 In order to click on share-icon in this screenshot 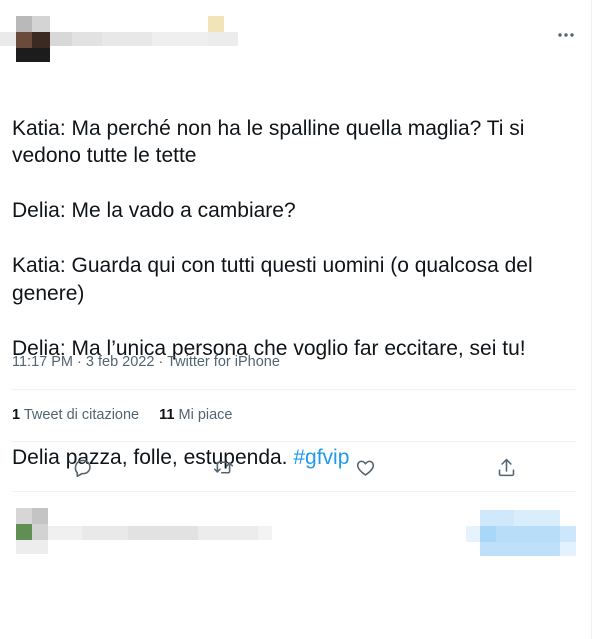, I will do `click(506, 467)`.